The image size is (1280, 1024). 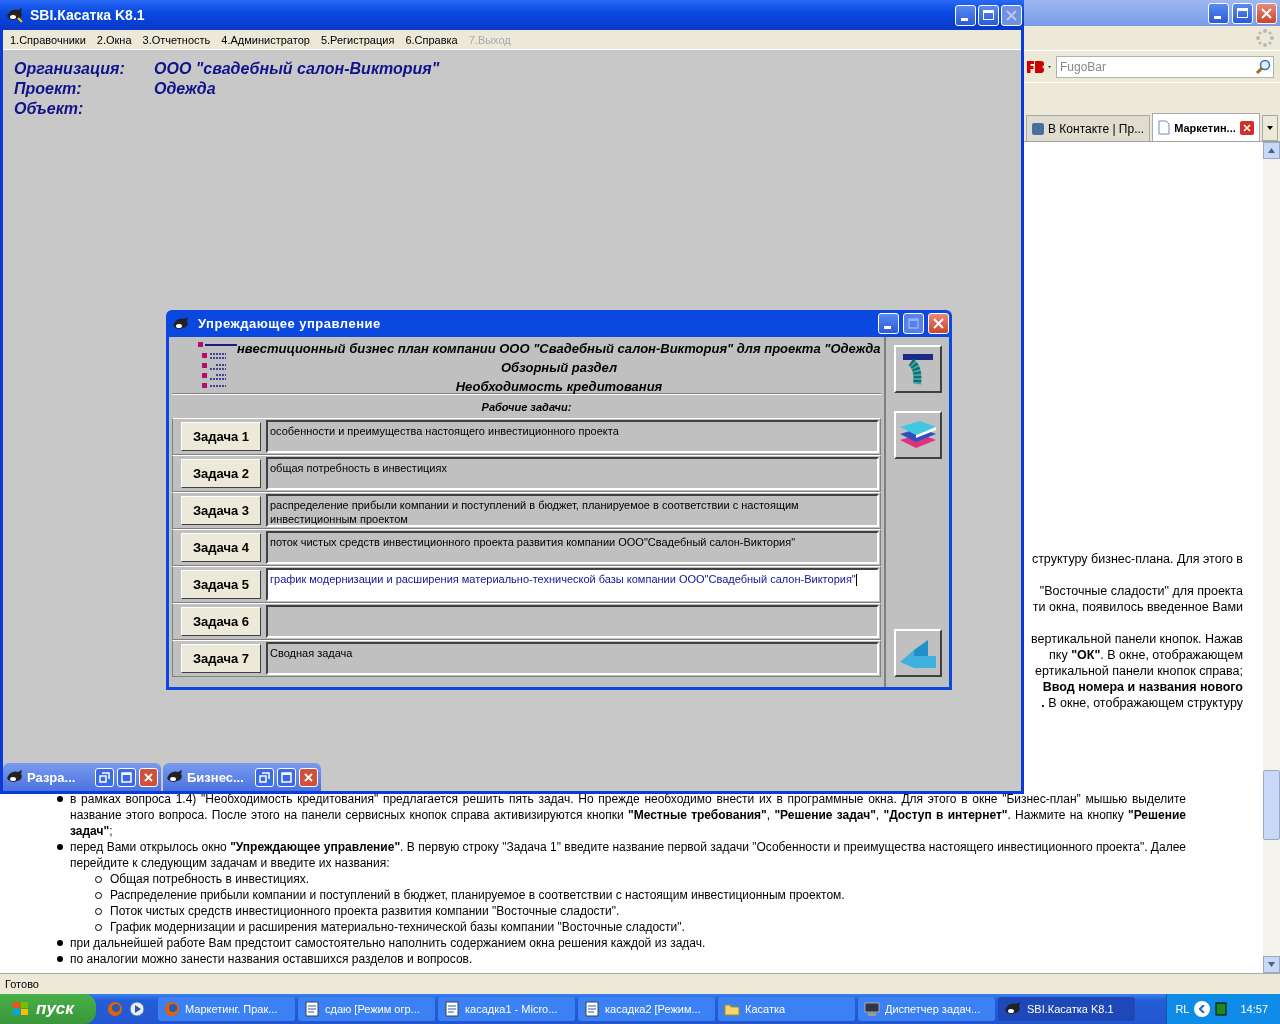 I want to click on text-line: структуру бизнес-плана. Для этого в, so click(x=1136, y=559).